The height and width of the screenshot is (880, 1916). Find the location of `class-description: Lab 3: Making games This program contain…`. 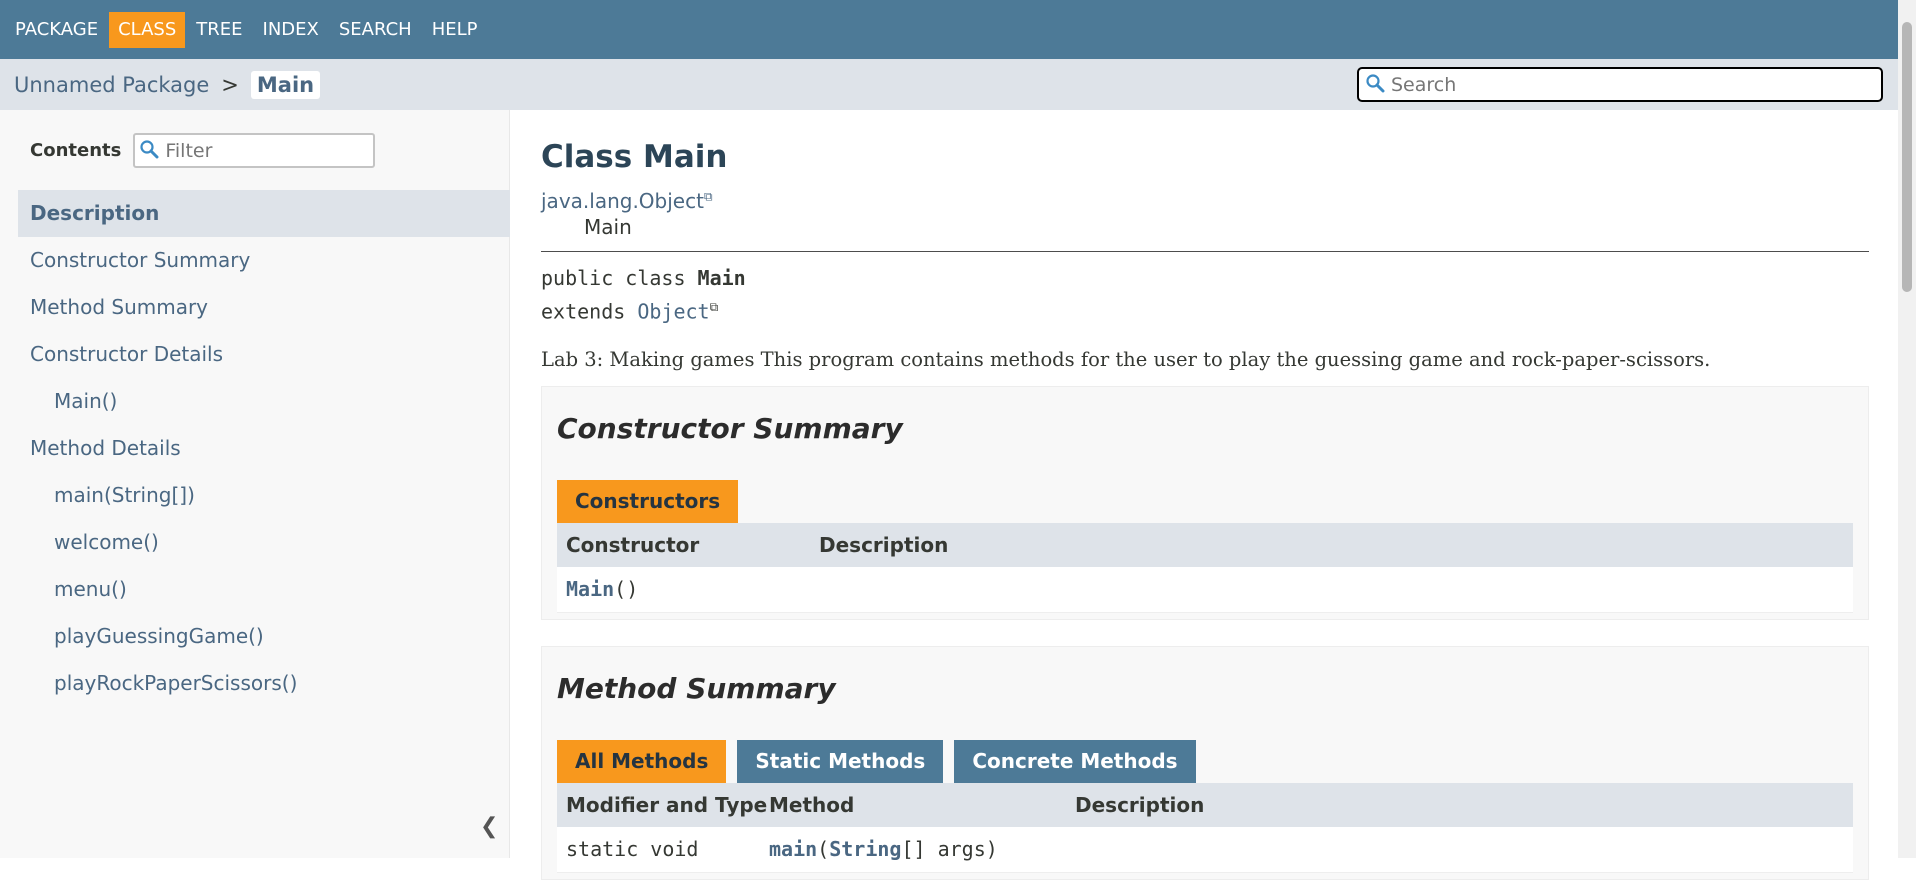

class-description: Lab 3: Making games This program contain… is located at coordinates (1126, 359).